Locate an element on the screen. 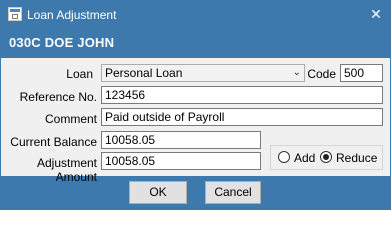  adjustment-type-group: Add Reduce is located at coordinates (326, 157).